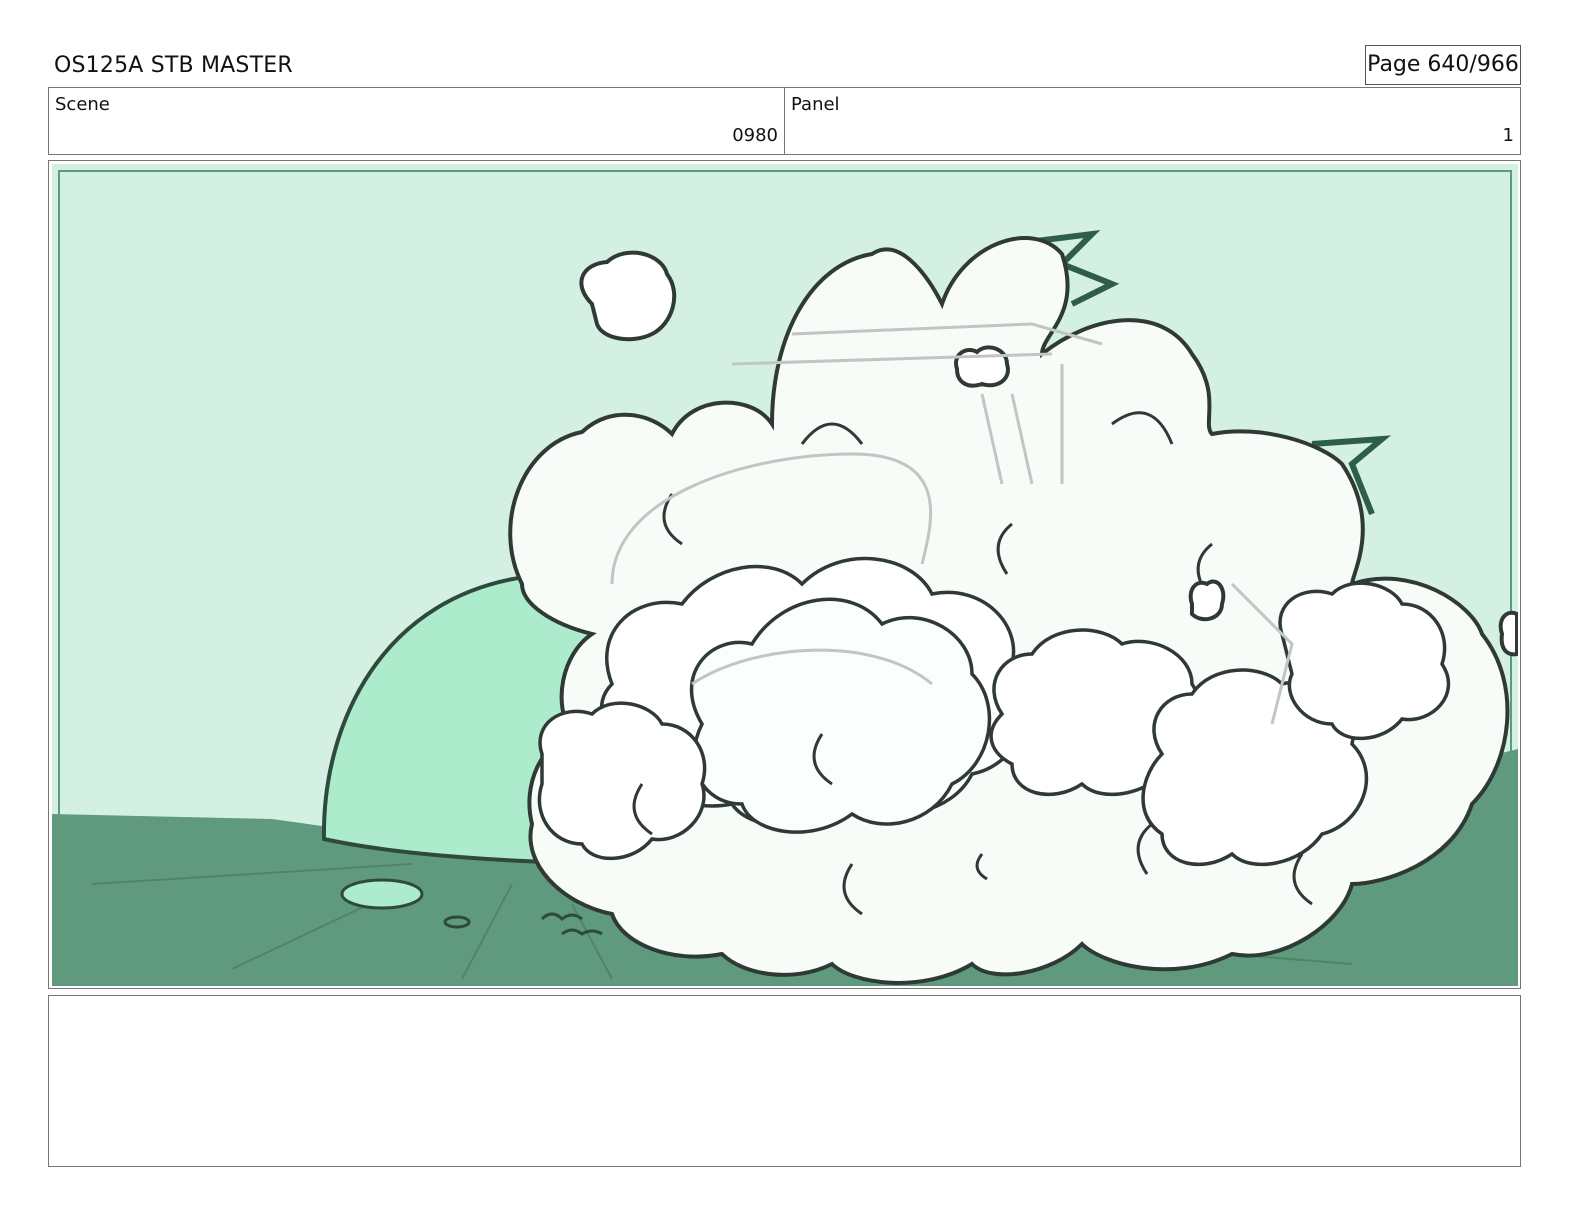 Image resolution: width=1584 pixels, height=1224 pixels. I want to click on panel-notes-box, so click(784, 1081).